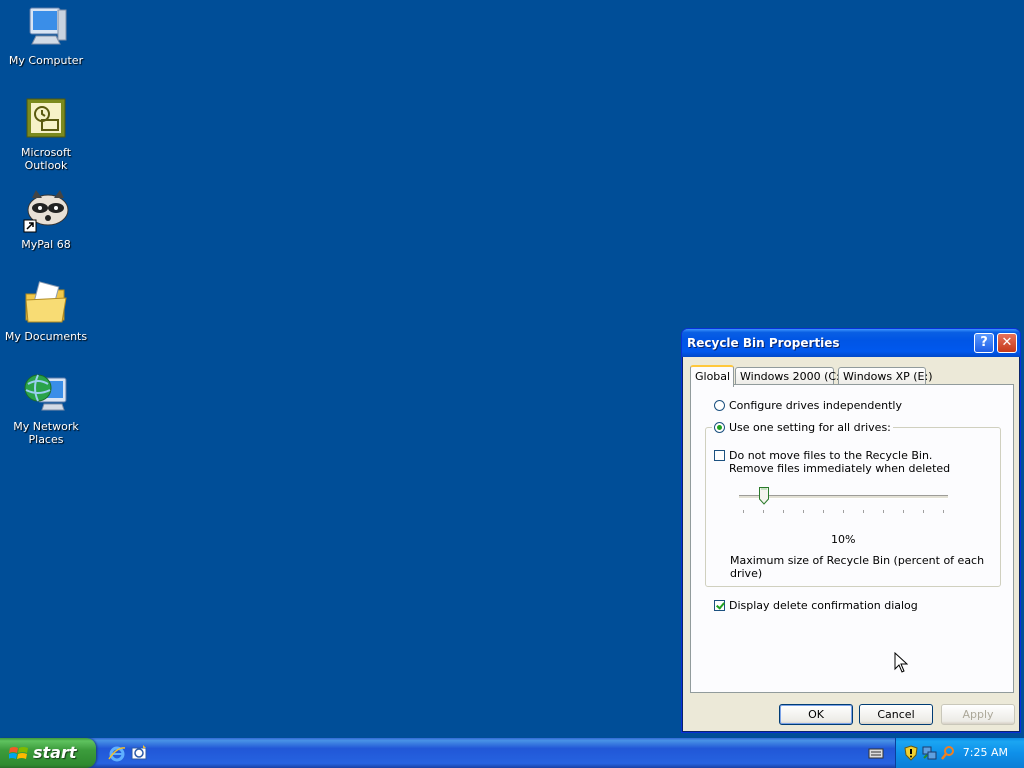  Describe the element at coordinates (55, 752) in the screenshot. I see `start-label: start` at that location.